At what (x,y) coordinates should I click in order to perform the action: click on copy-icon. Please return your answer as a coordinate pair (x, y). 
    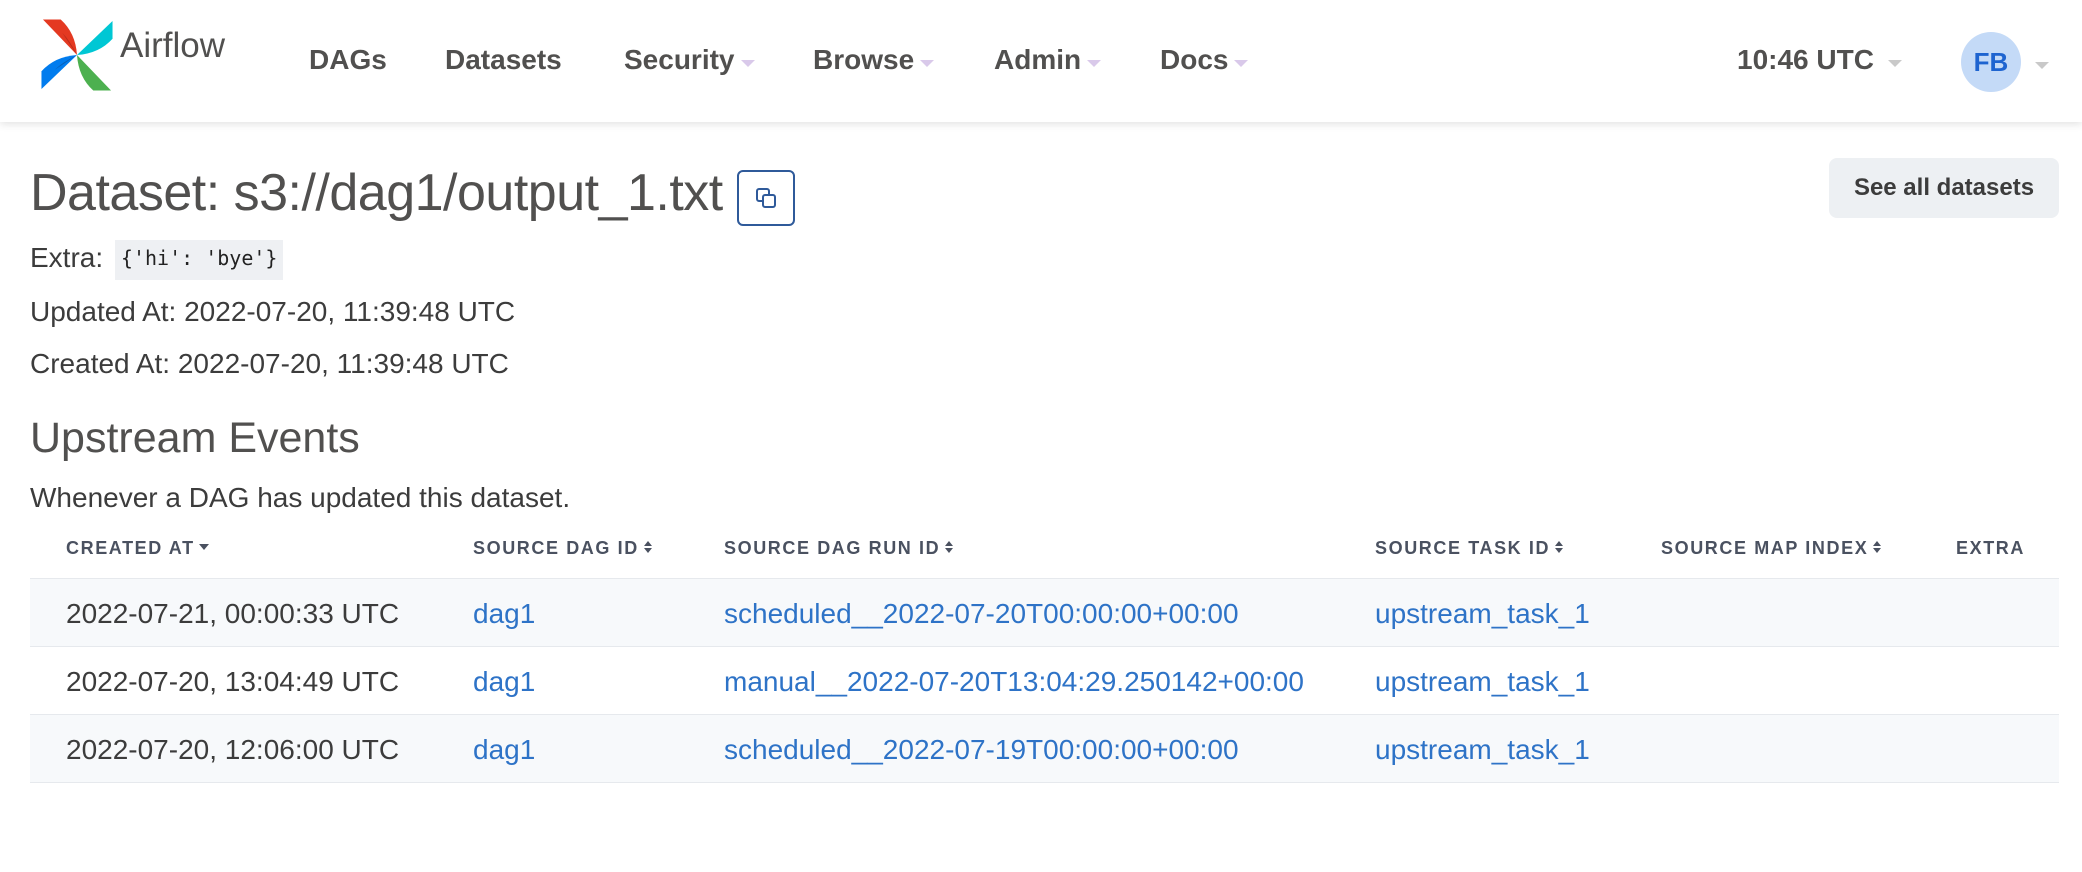
    Looking at the image, I should click on (765, 198).